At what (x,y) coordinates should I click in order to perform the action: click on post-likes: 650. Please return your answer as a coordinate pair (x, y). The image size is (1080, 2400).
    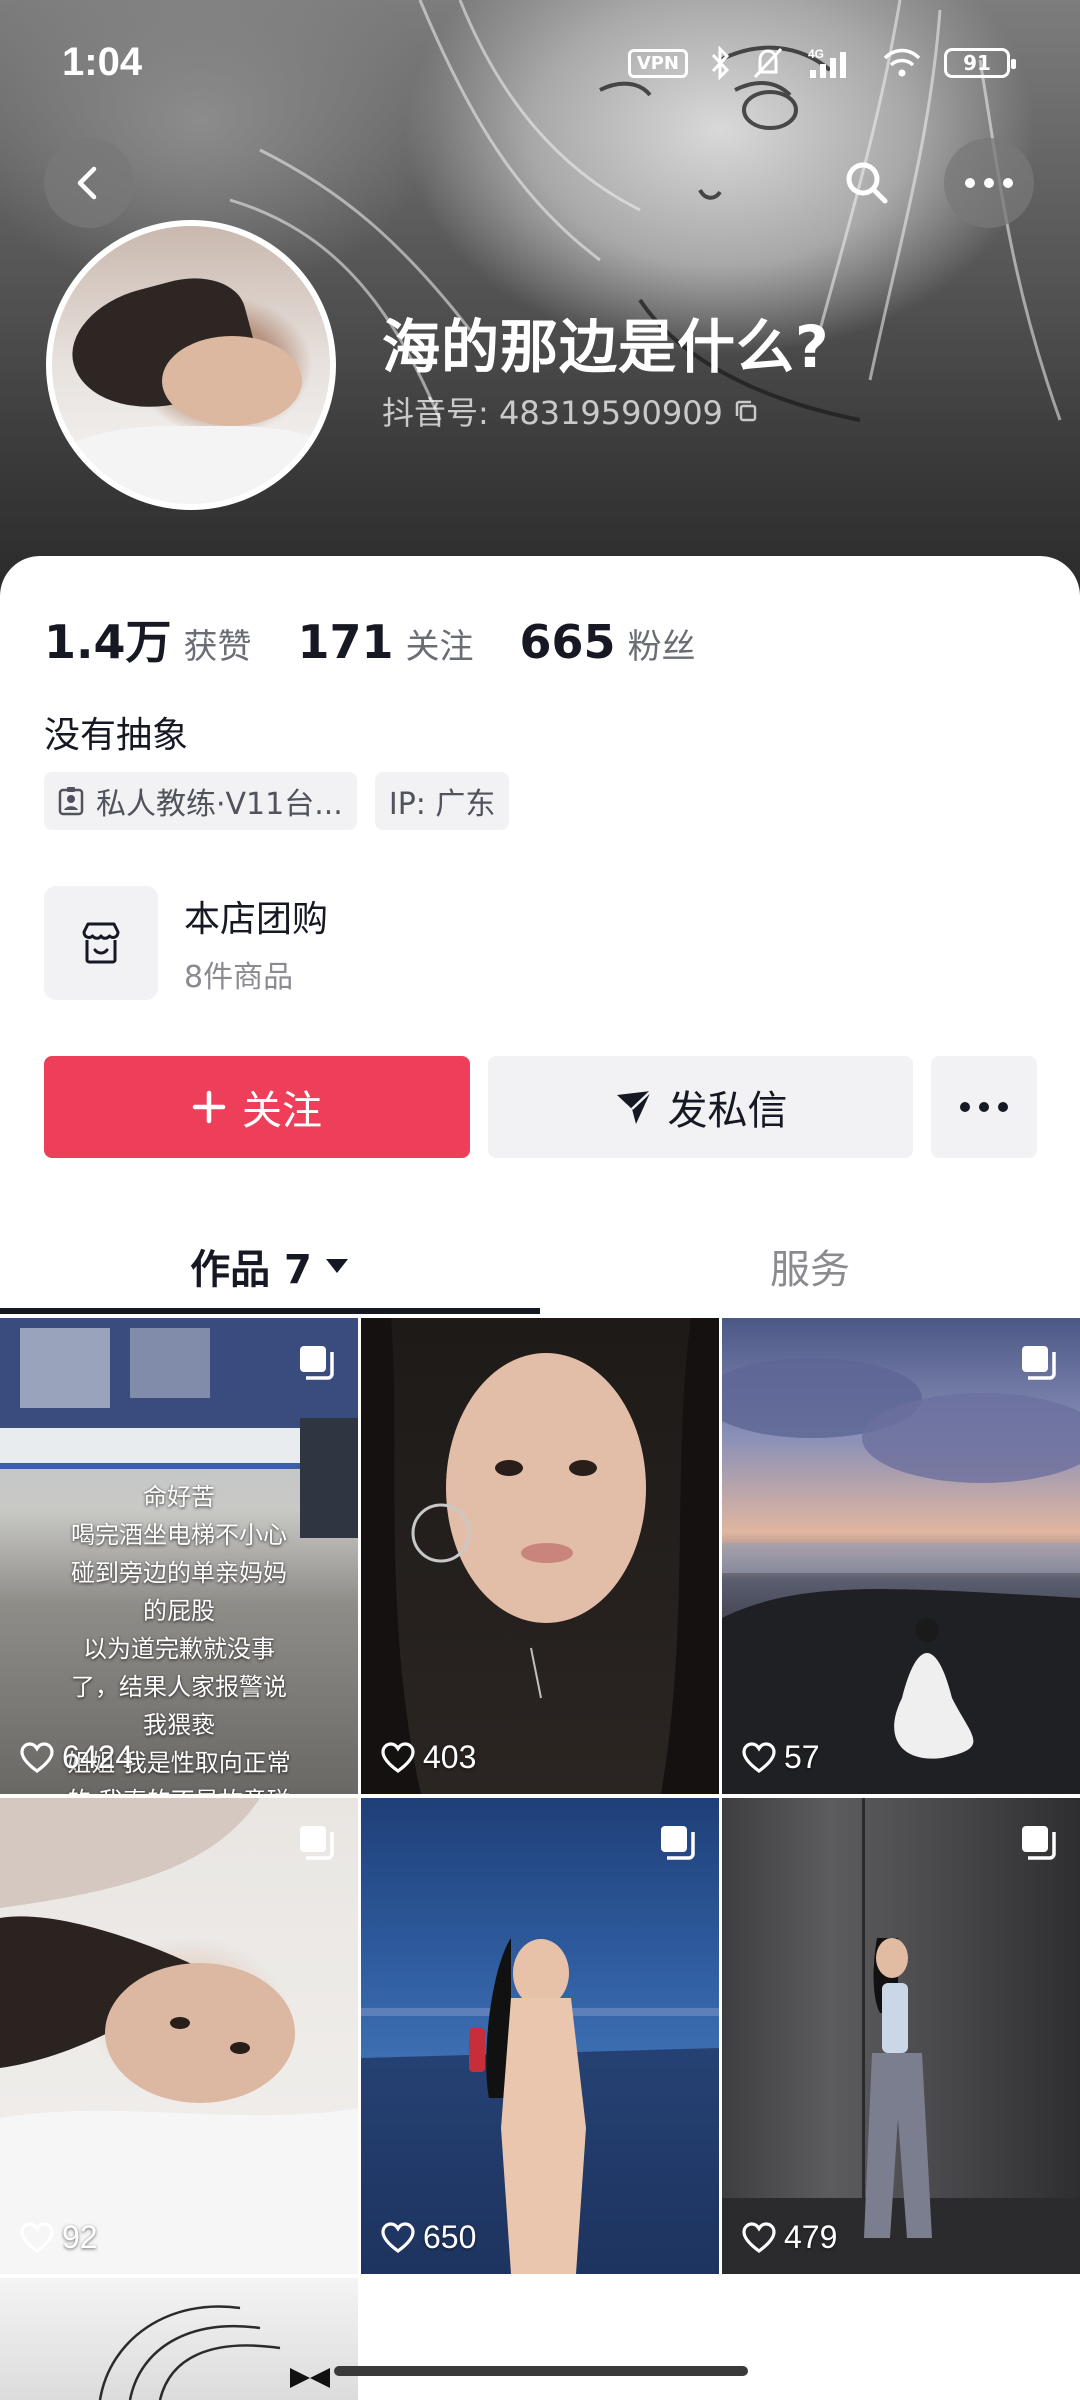
    Looking at the image, I should click on (428, 2237).